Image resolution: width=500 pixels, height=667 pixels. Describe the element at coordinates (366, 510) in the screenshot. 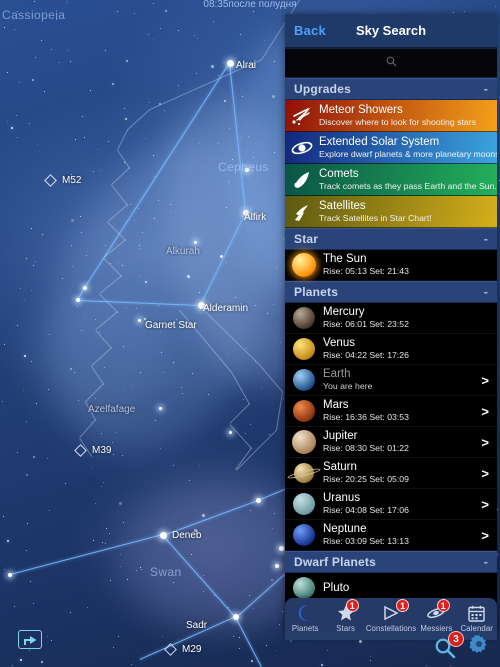

I see `object-times: Rise: 04:08 Set: 17:06` at that location.